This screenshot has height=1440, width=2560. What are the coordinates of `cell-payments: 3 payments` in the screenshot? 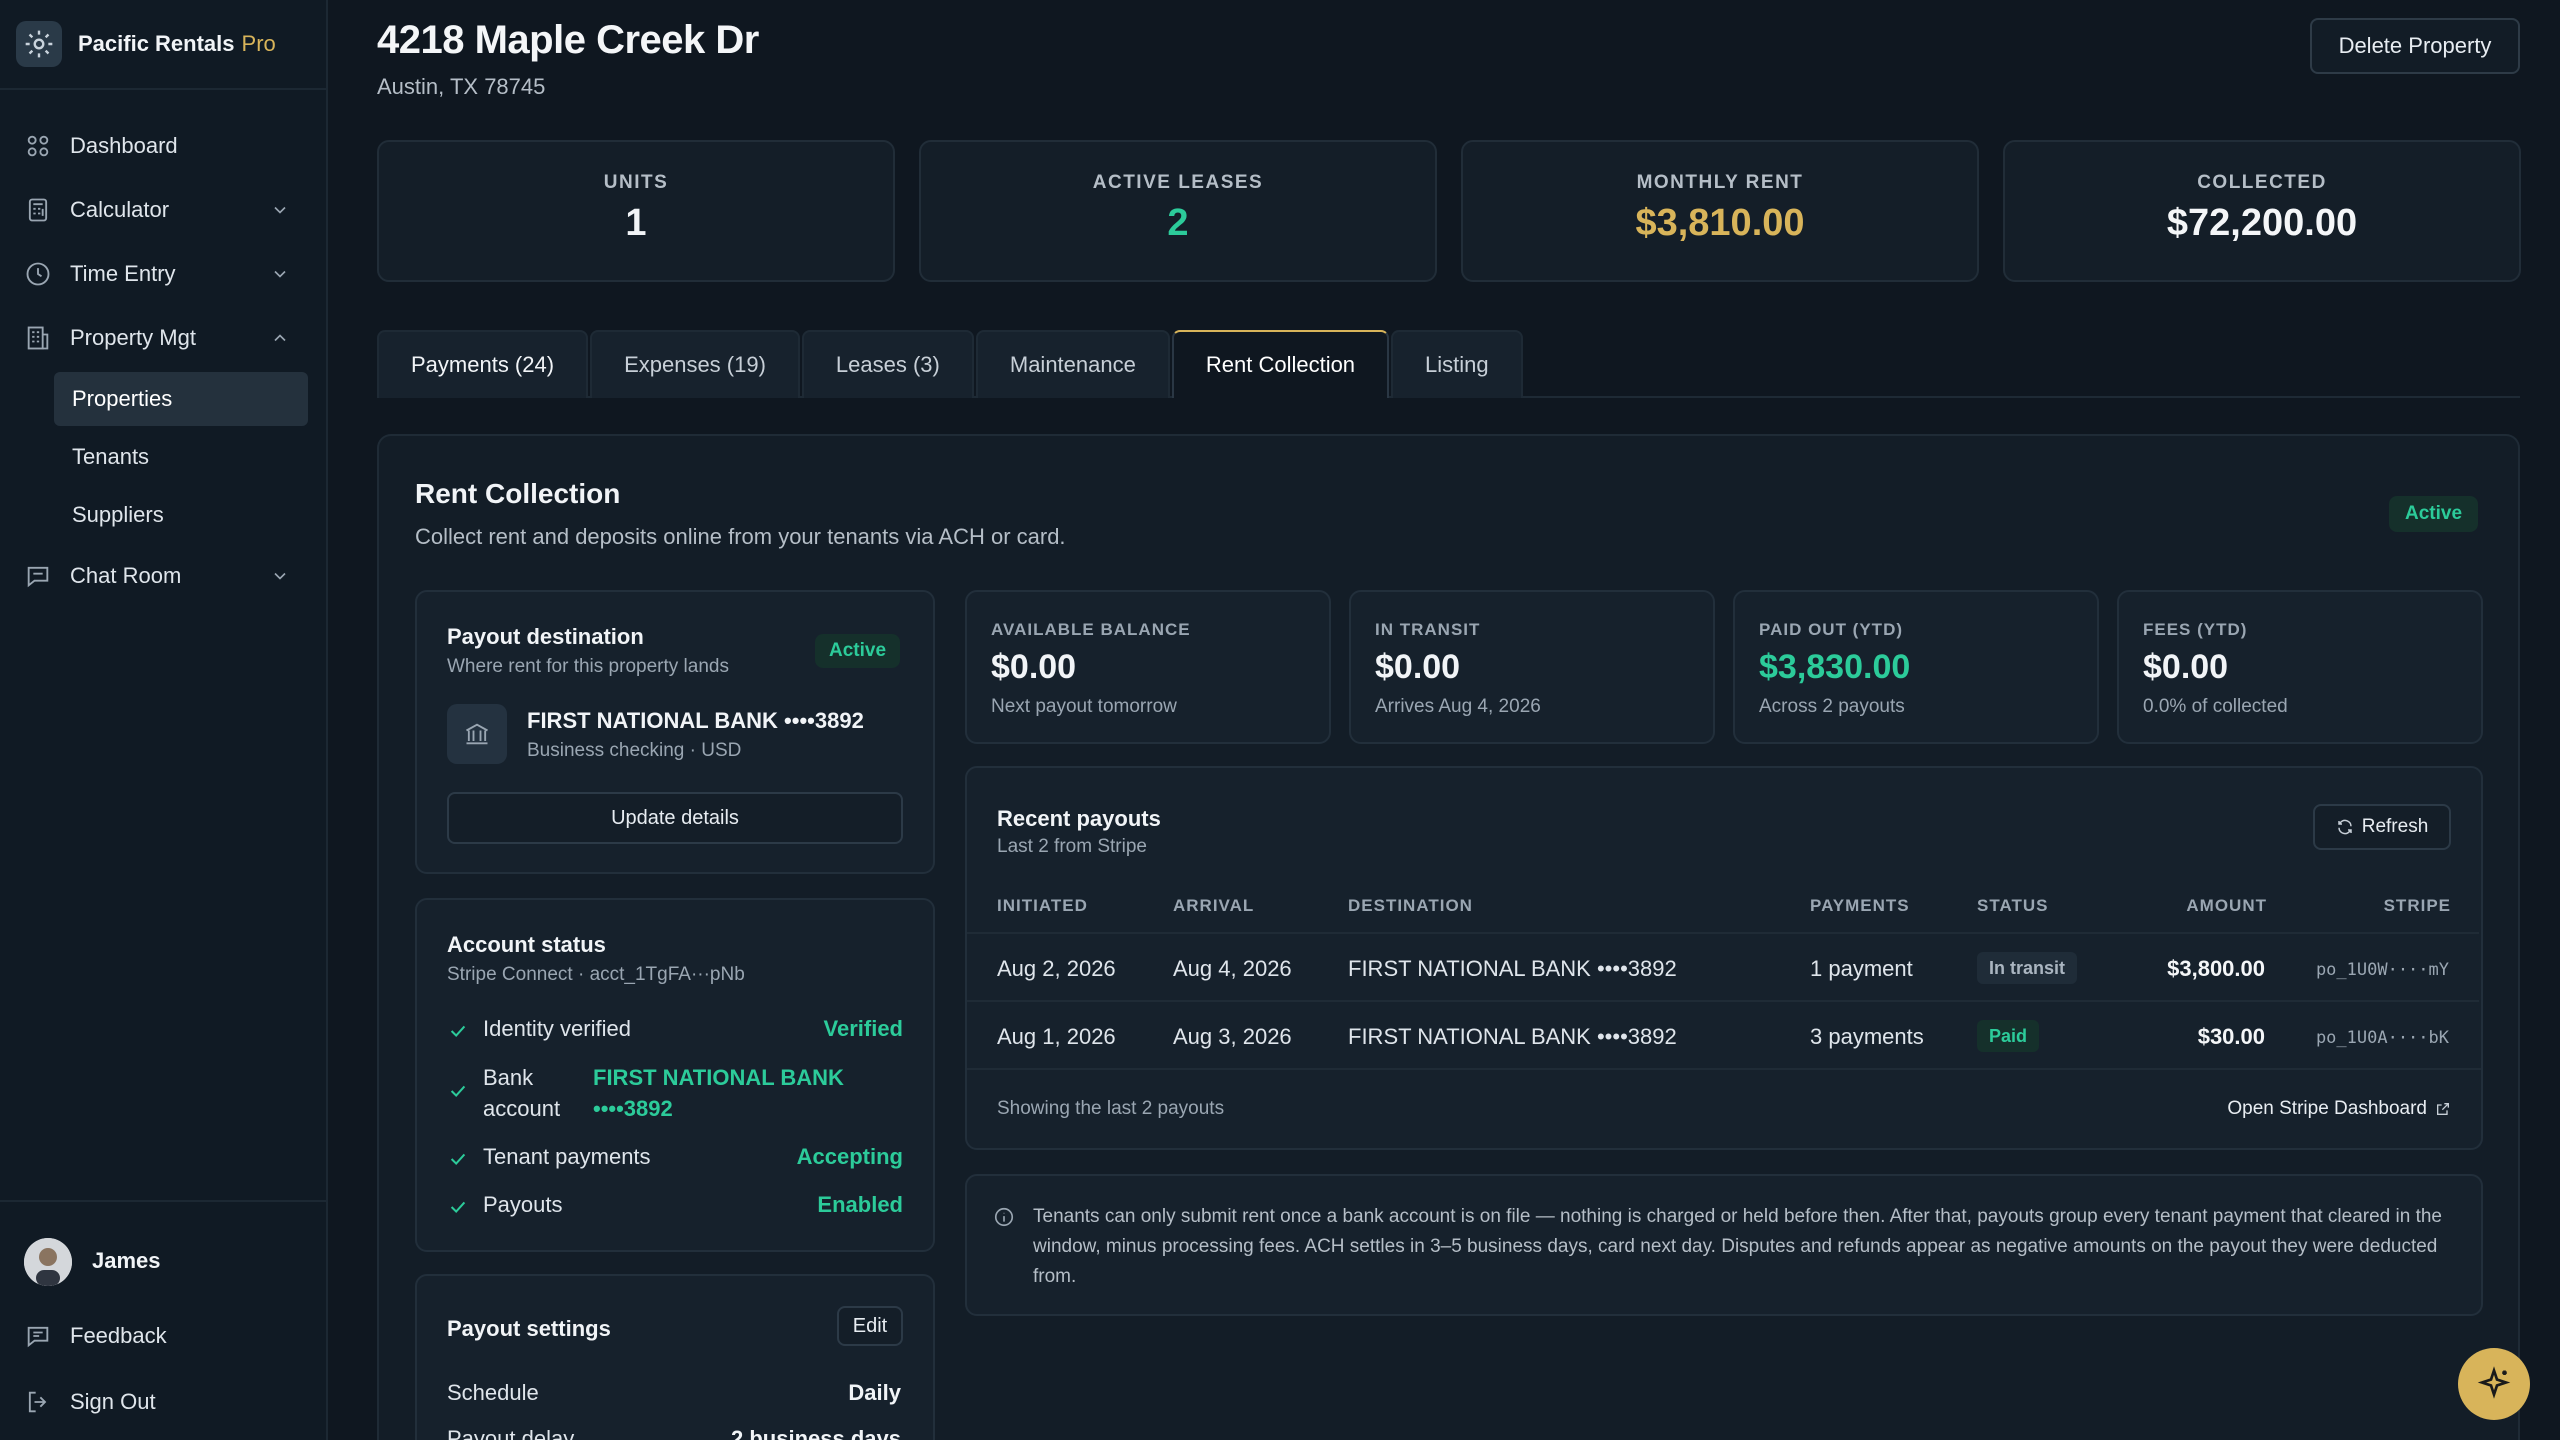 It's located at (1867, 1036).